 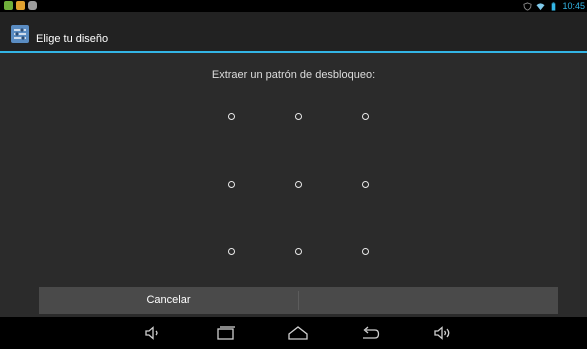 I want to click on app-notification-icon, so click(x=8, y=5).